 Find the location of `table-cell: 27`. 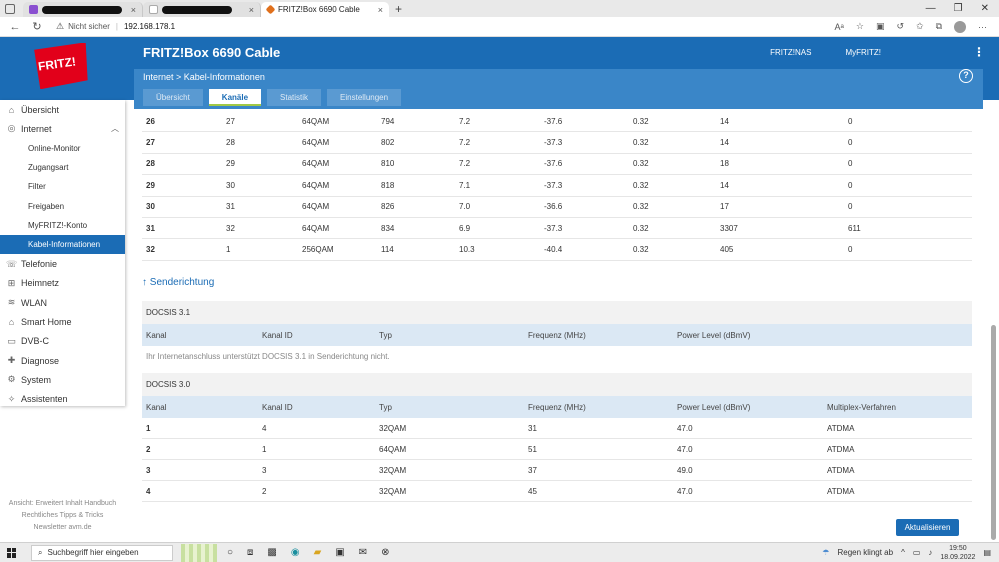

table-cell: 27 is located at coordinates (150, 143).